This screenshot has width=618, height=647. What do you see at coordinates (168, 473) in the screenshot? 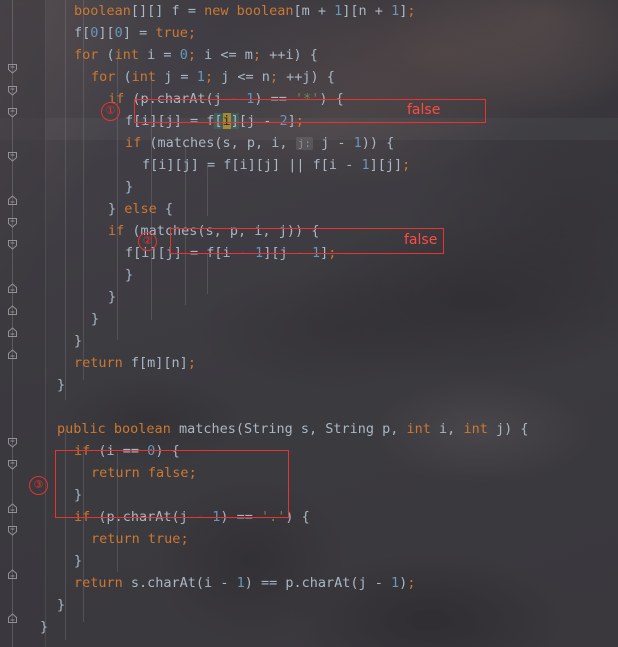
I see `code-token: false` at bounding box center [168, 473].